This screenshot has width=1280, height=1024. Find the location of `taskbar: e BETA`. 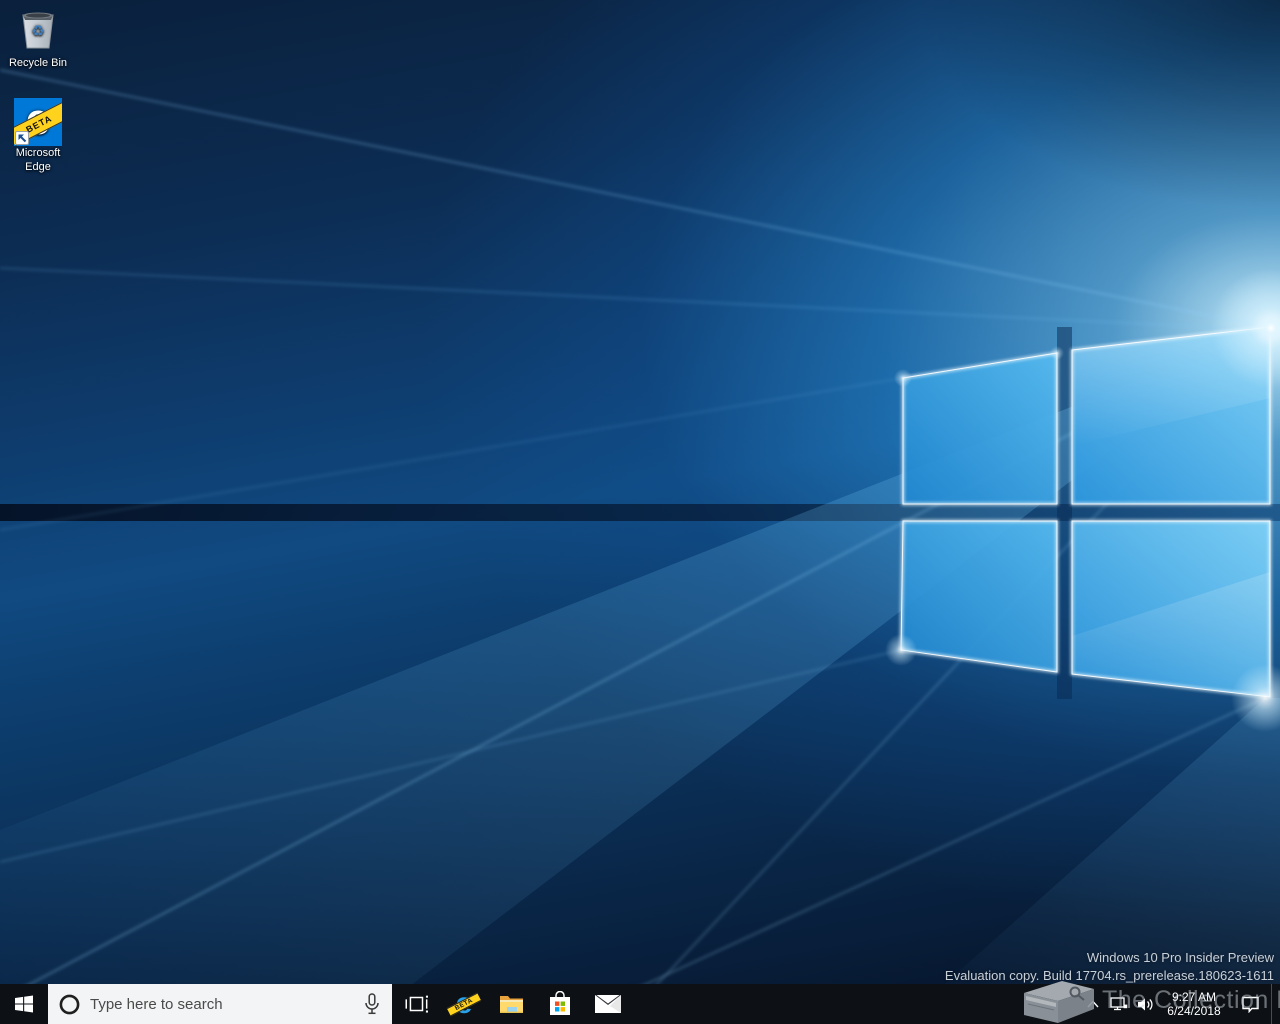

taskbar: e BETA is located at coordinates (640, 1004).